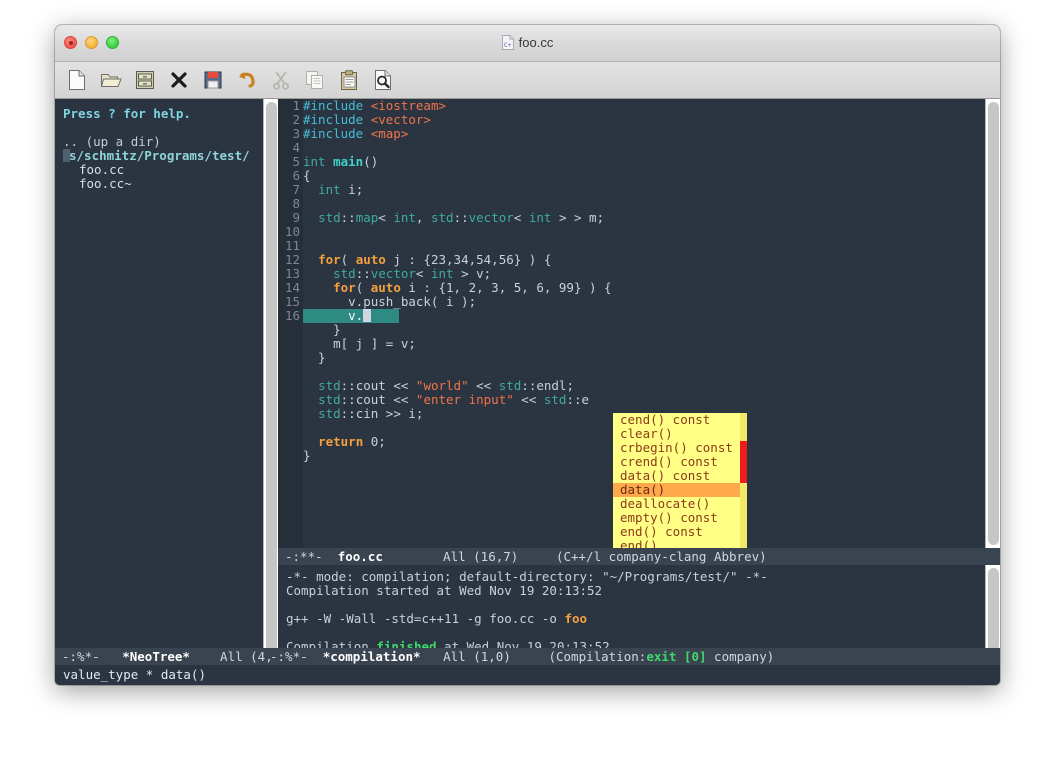  I want to click on compilation-scrollbar-thumb, so click(993, 609).